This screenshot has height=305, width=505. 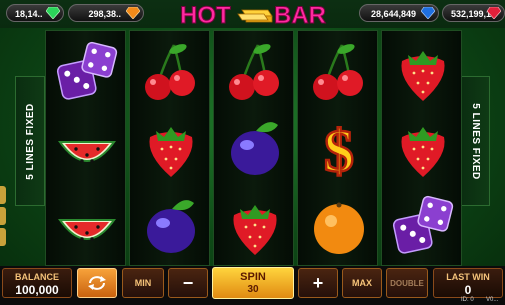 I want to click on logo-word-2: BAR, so click(x=300, y=15).